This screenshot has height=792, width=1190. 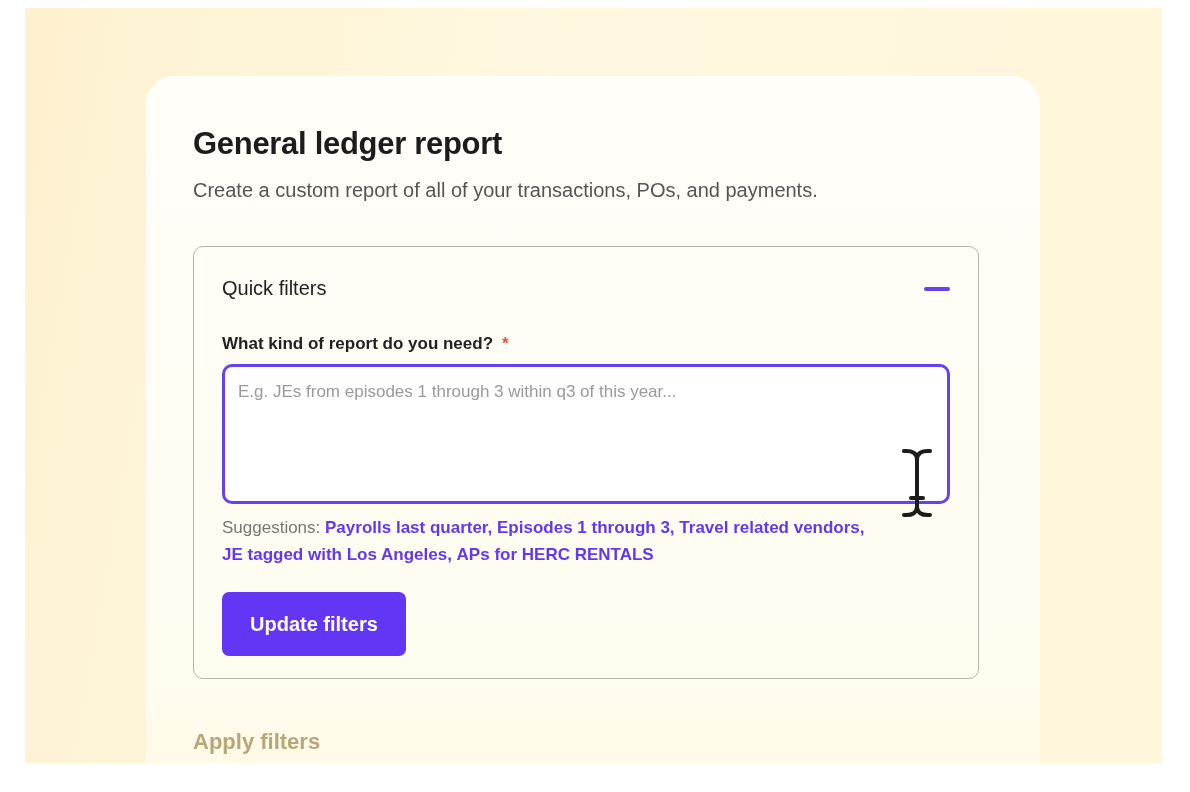 I want to click on required-mark: *, so click(x=505, y=344).